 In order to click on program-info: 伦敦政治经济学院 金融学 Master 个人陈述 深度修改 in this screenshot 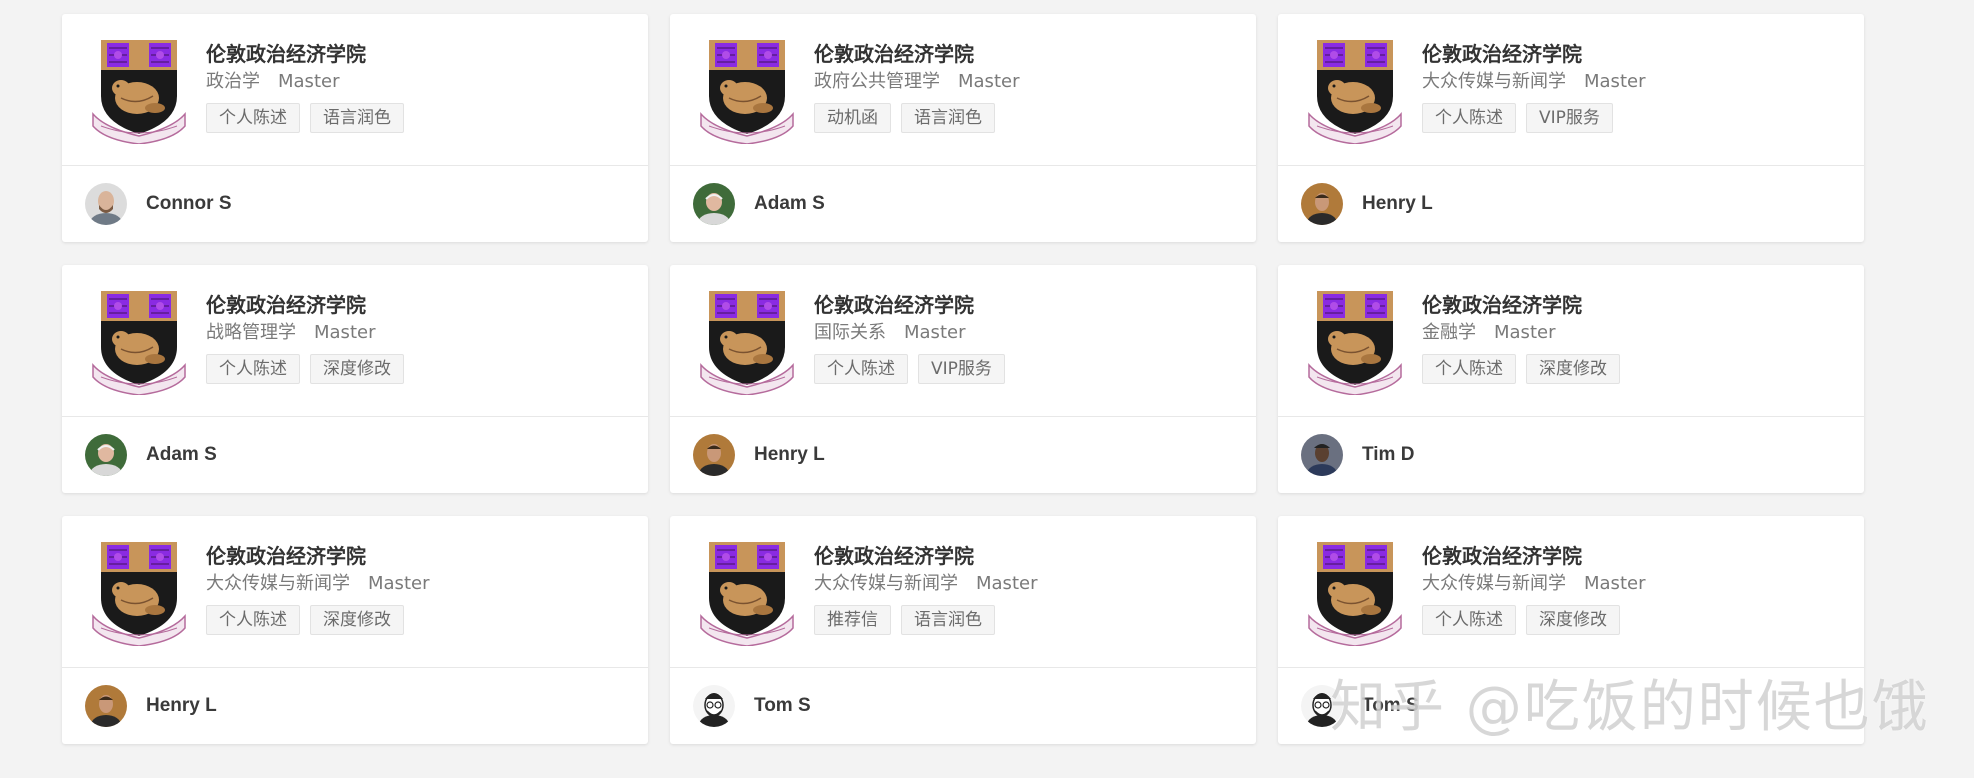, I will do `click(1521, 335)`.